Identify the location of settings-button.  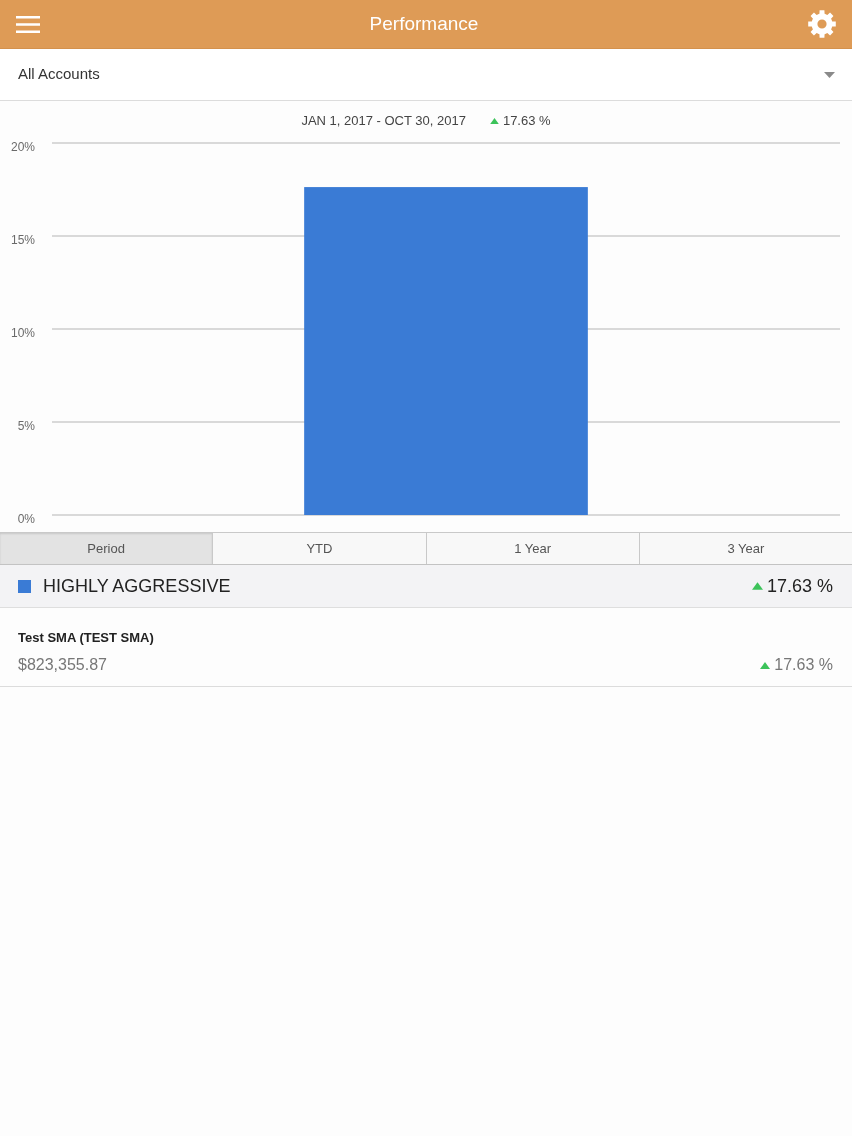
(822, 24).